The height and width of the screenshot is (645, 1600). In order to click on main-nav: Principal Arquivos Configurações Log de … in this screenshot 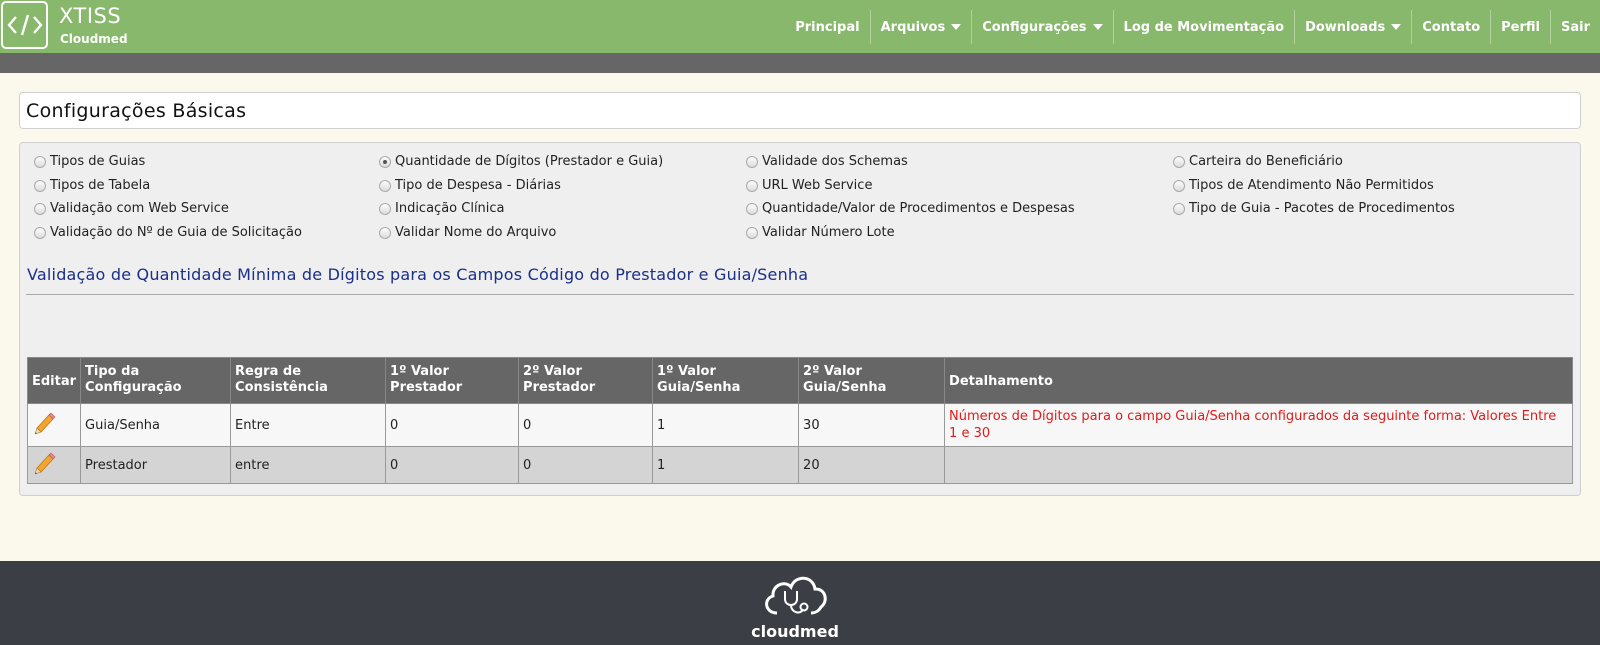, I will do `click(1192, 27)`.